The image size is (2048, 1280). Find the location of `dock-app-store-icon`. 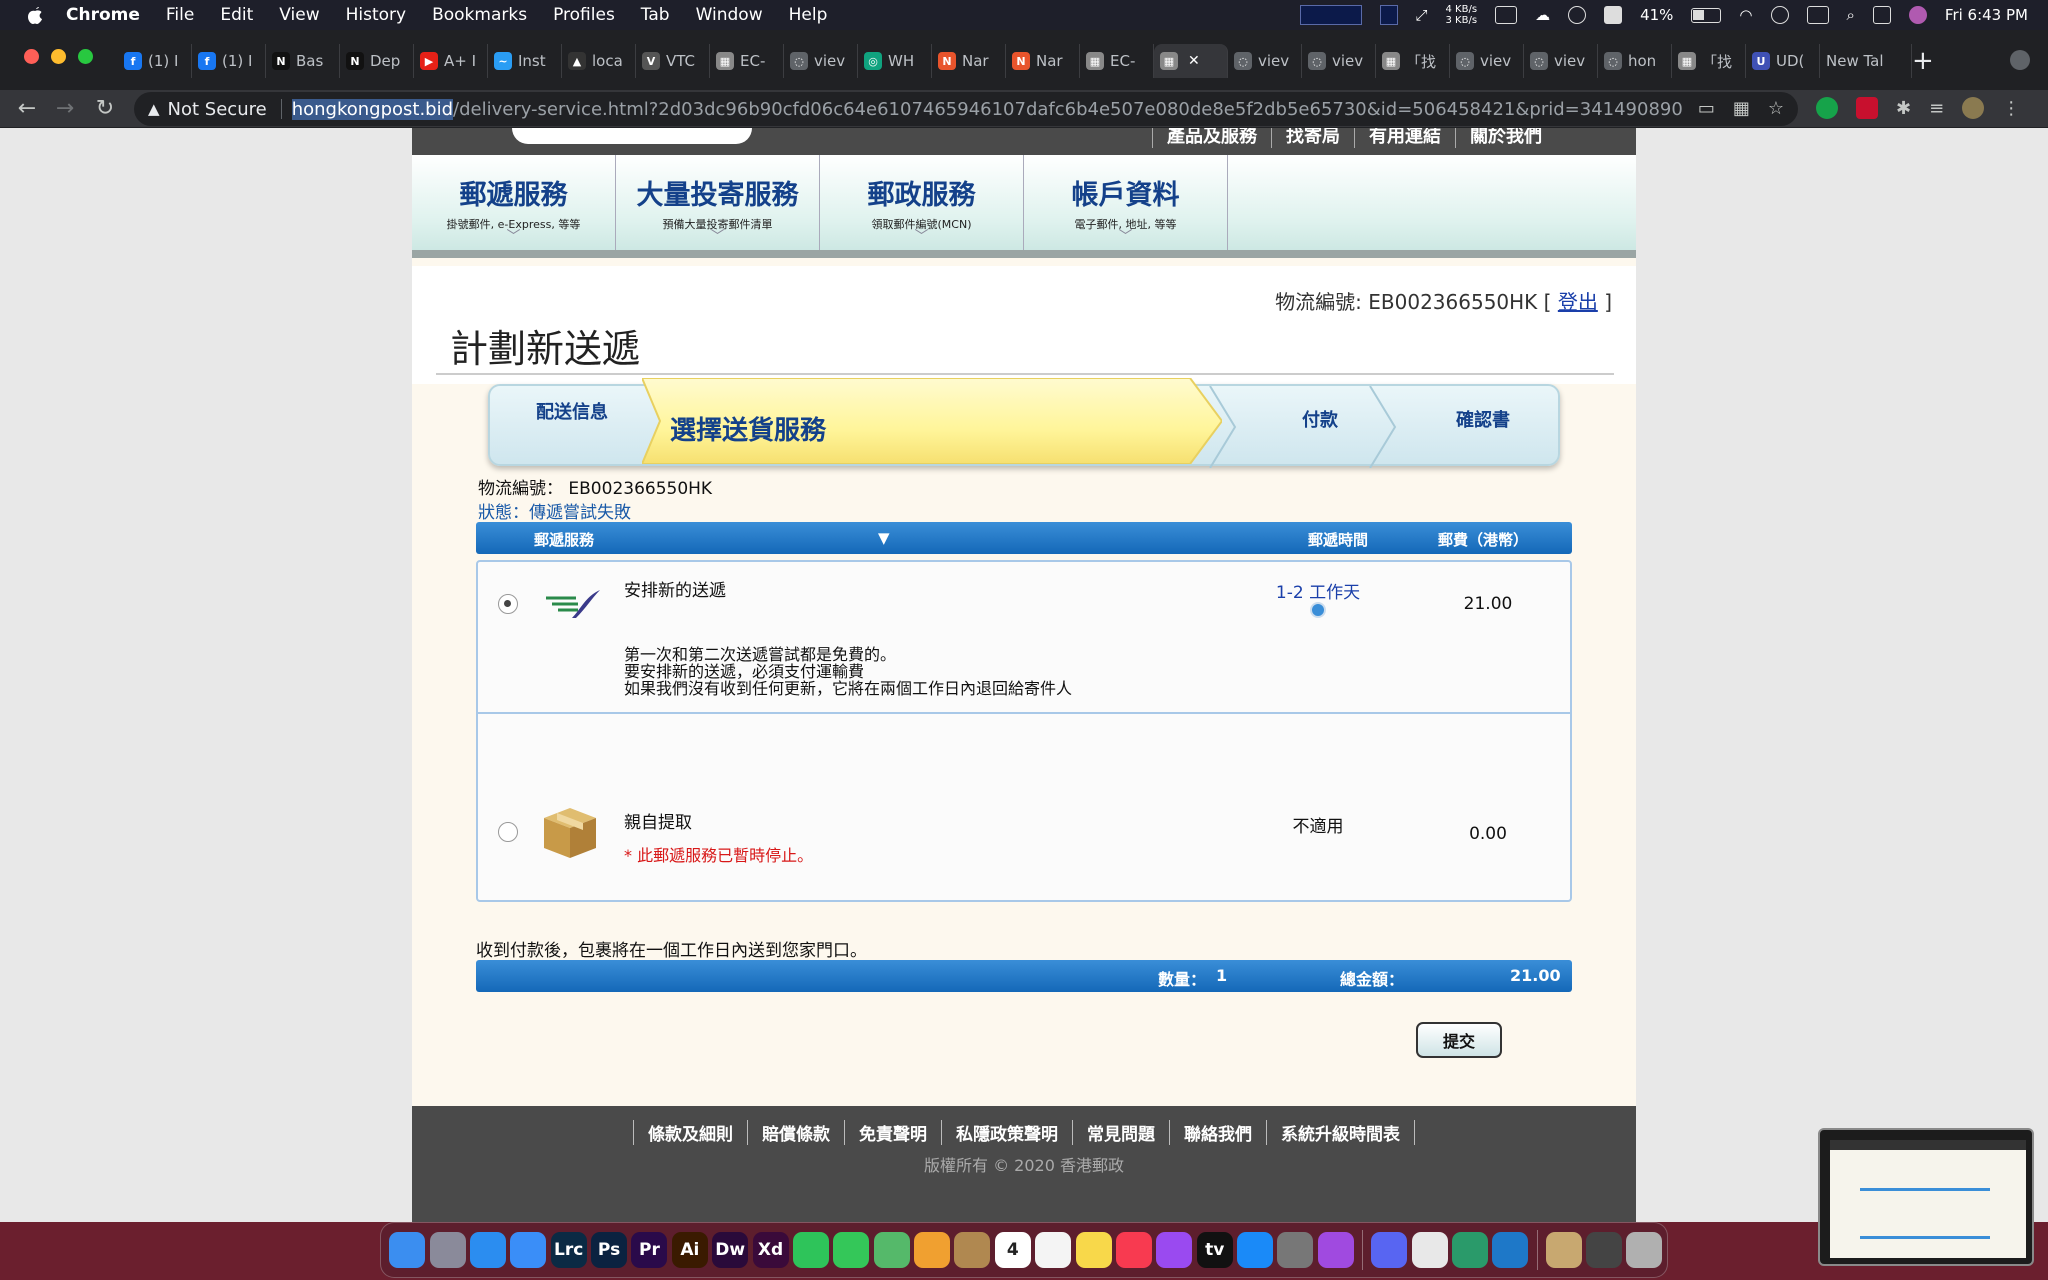

dock-app-store-icon is located at coordinates (1255, 1250).